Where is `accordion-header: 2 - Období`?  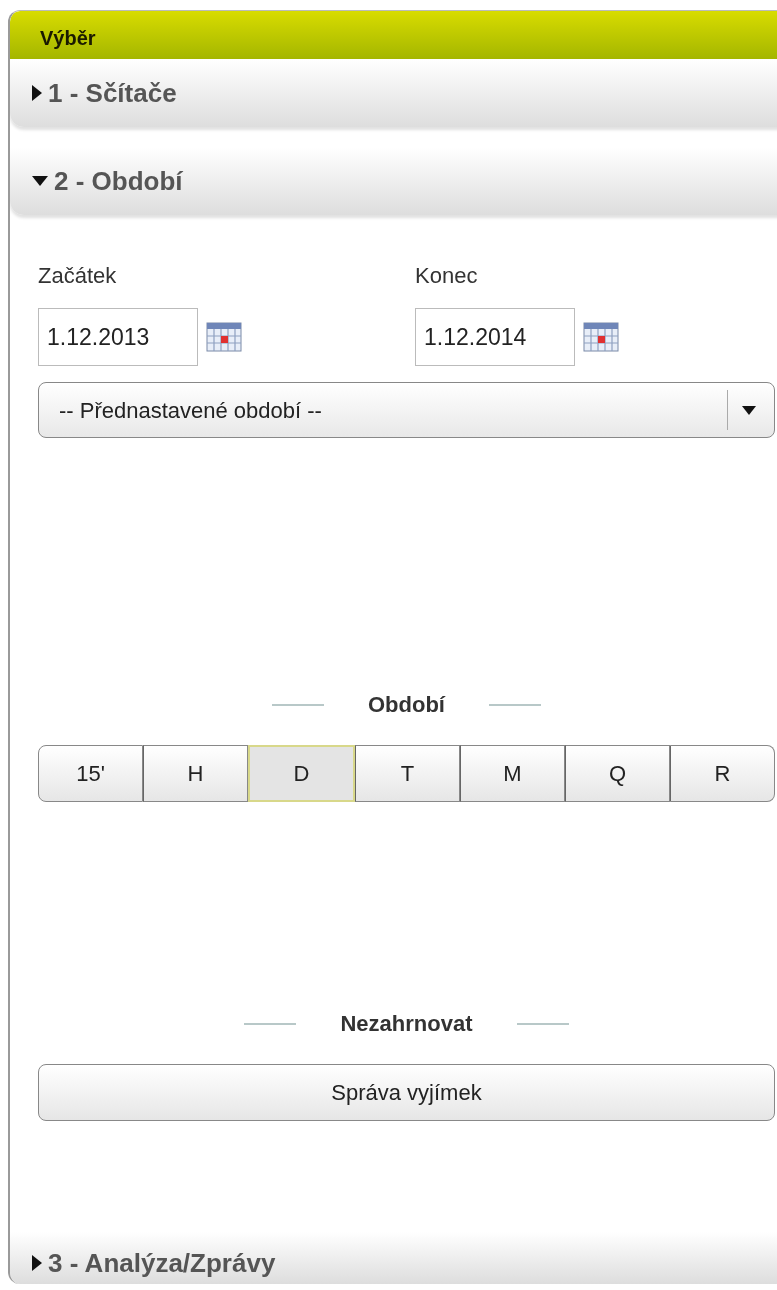 accordion-header: 2 - Období is located at coordinates (393, 181).